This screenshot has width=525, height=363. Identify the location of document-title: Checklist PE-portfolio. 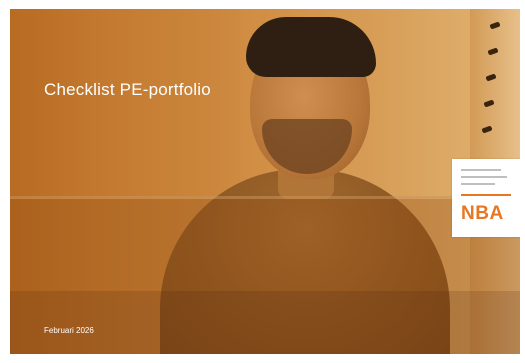
(127, 89).